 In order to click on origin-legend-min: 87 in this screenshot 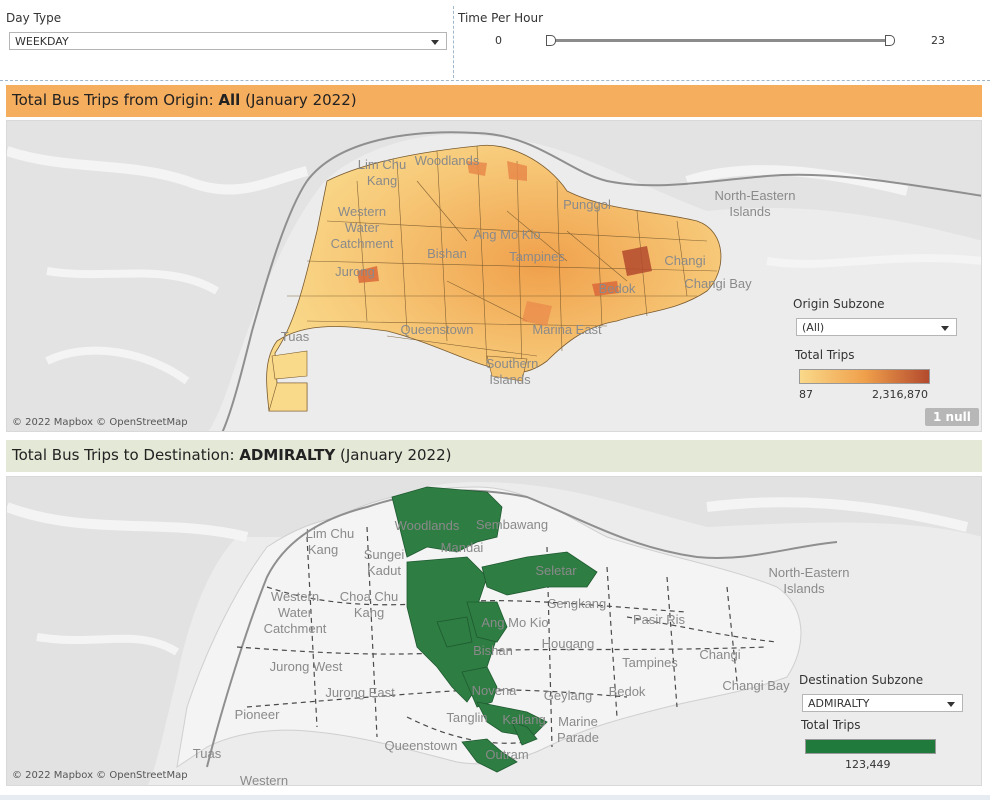, I will do `click(806, 394)`.